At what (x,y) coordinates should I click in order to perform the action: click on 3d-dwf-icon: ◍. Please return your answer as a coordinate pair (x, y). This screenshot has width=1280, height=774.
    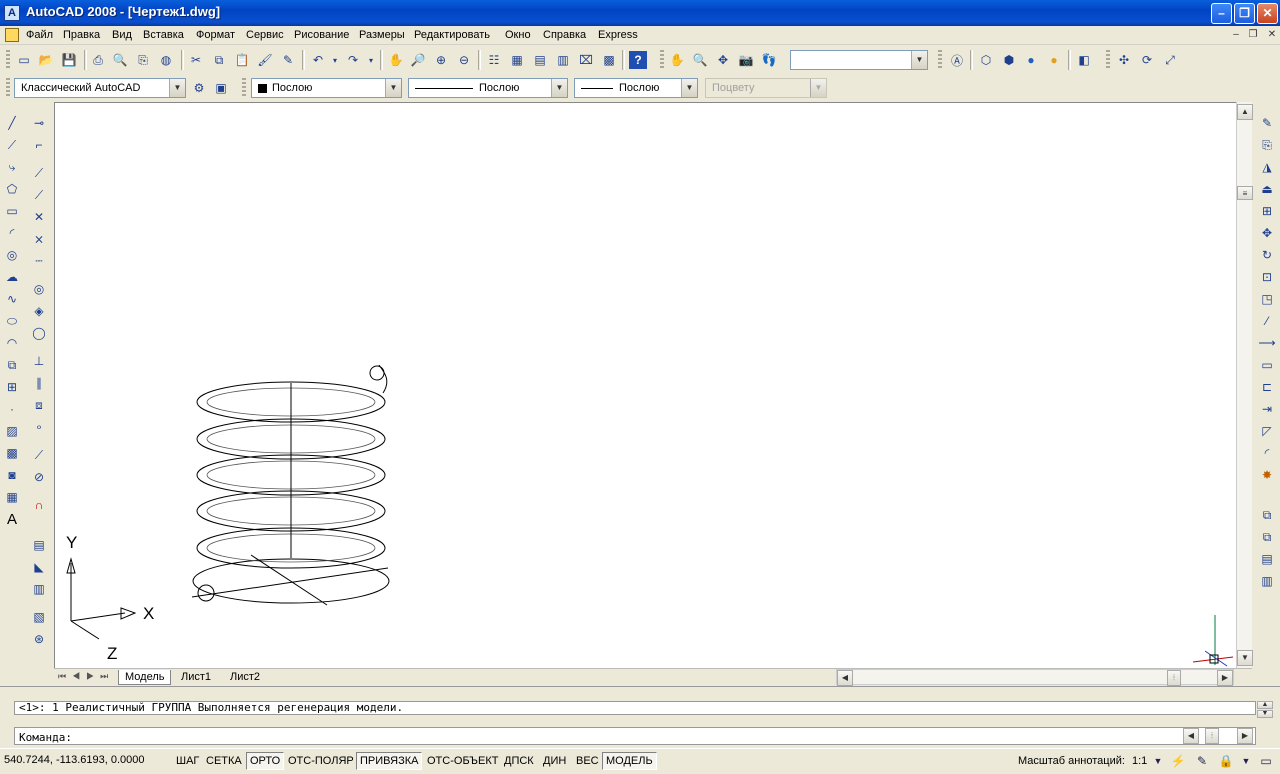
    Looking at the image, I should click on (166, 60).